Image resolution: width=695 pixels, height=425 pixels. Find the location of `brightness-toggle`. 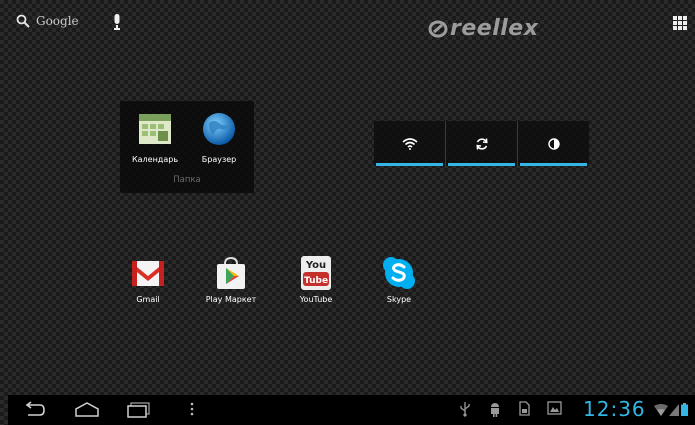

brightness-toggle is located at coordinates (553, 143).